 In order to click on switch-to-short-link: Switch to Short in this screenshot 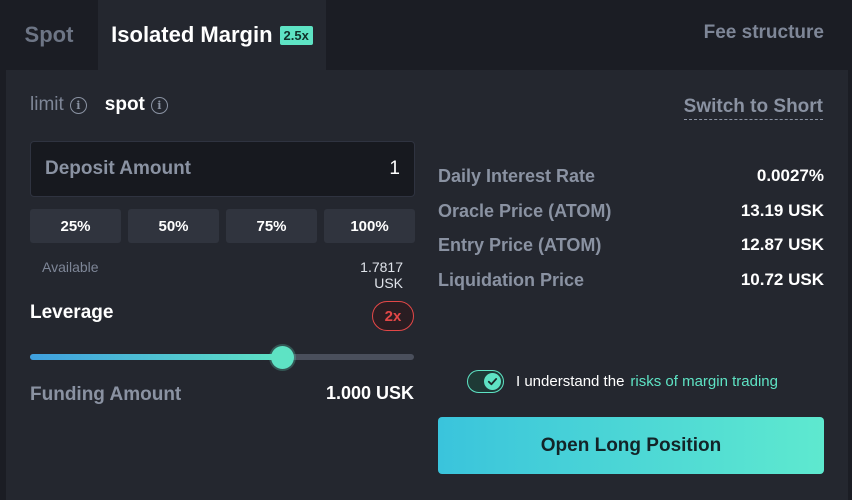, I will do `click(753, 108)`.